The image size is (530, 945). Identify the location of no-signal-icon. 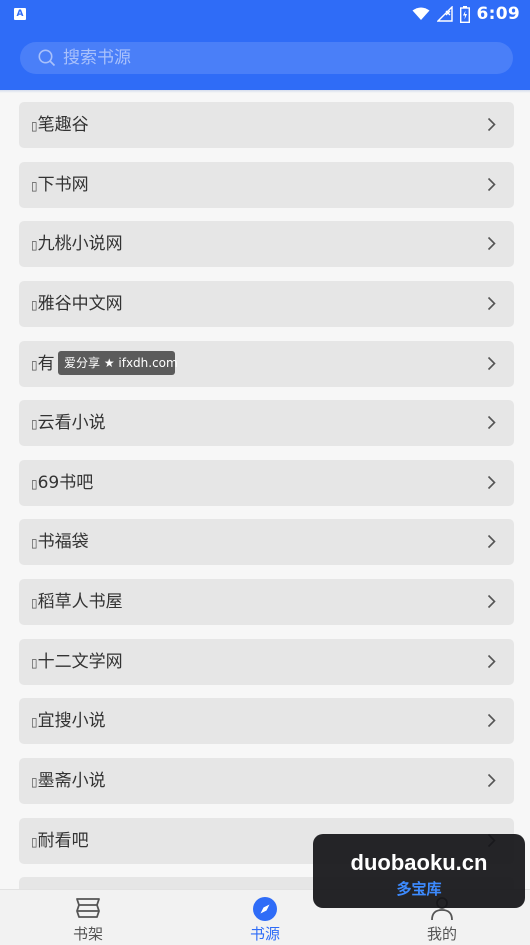
(444, 14).